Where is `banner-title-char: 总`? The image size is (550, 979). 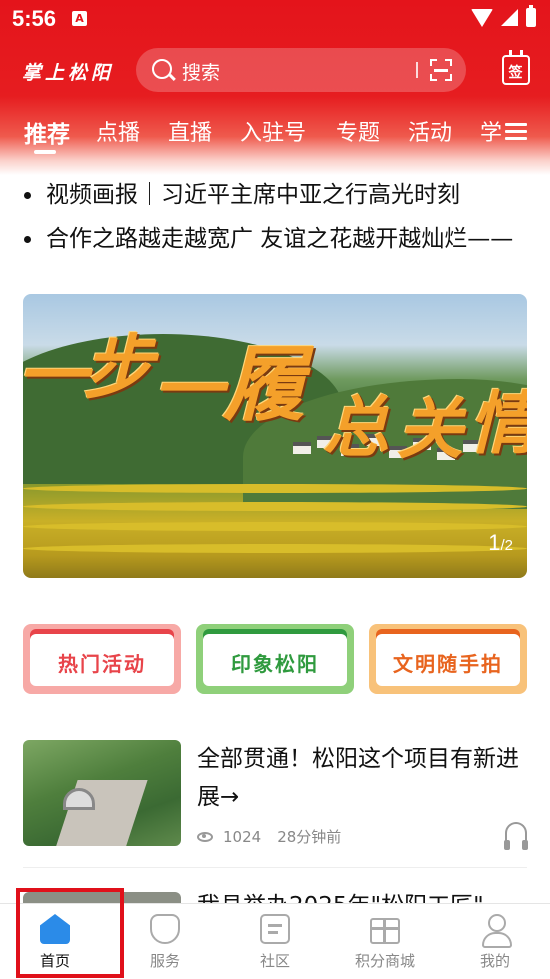 banner-title-char: 总 is located at coordinates (356, 427).